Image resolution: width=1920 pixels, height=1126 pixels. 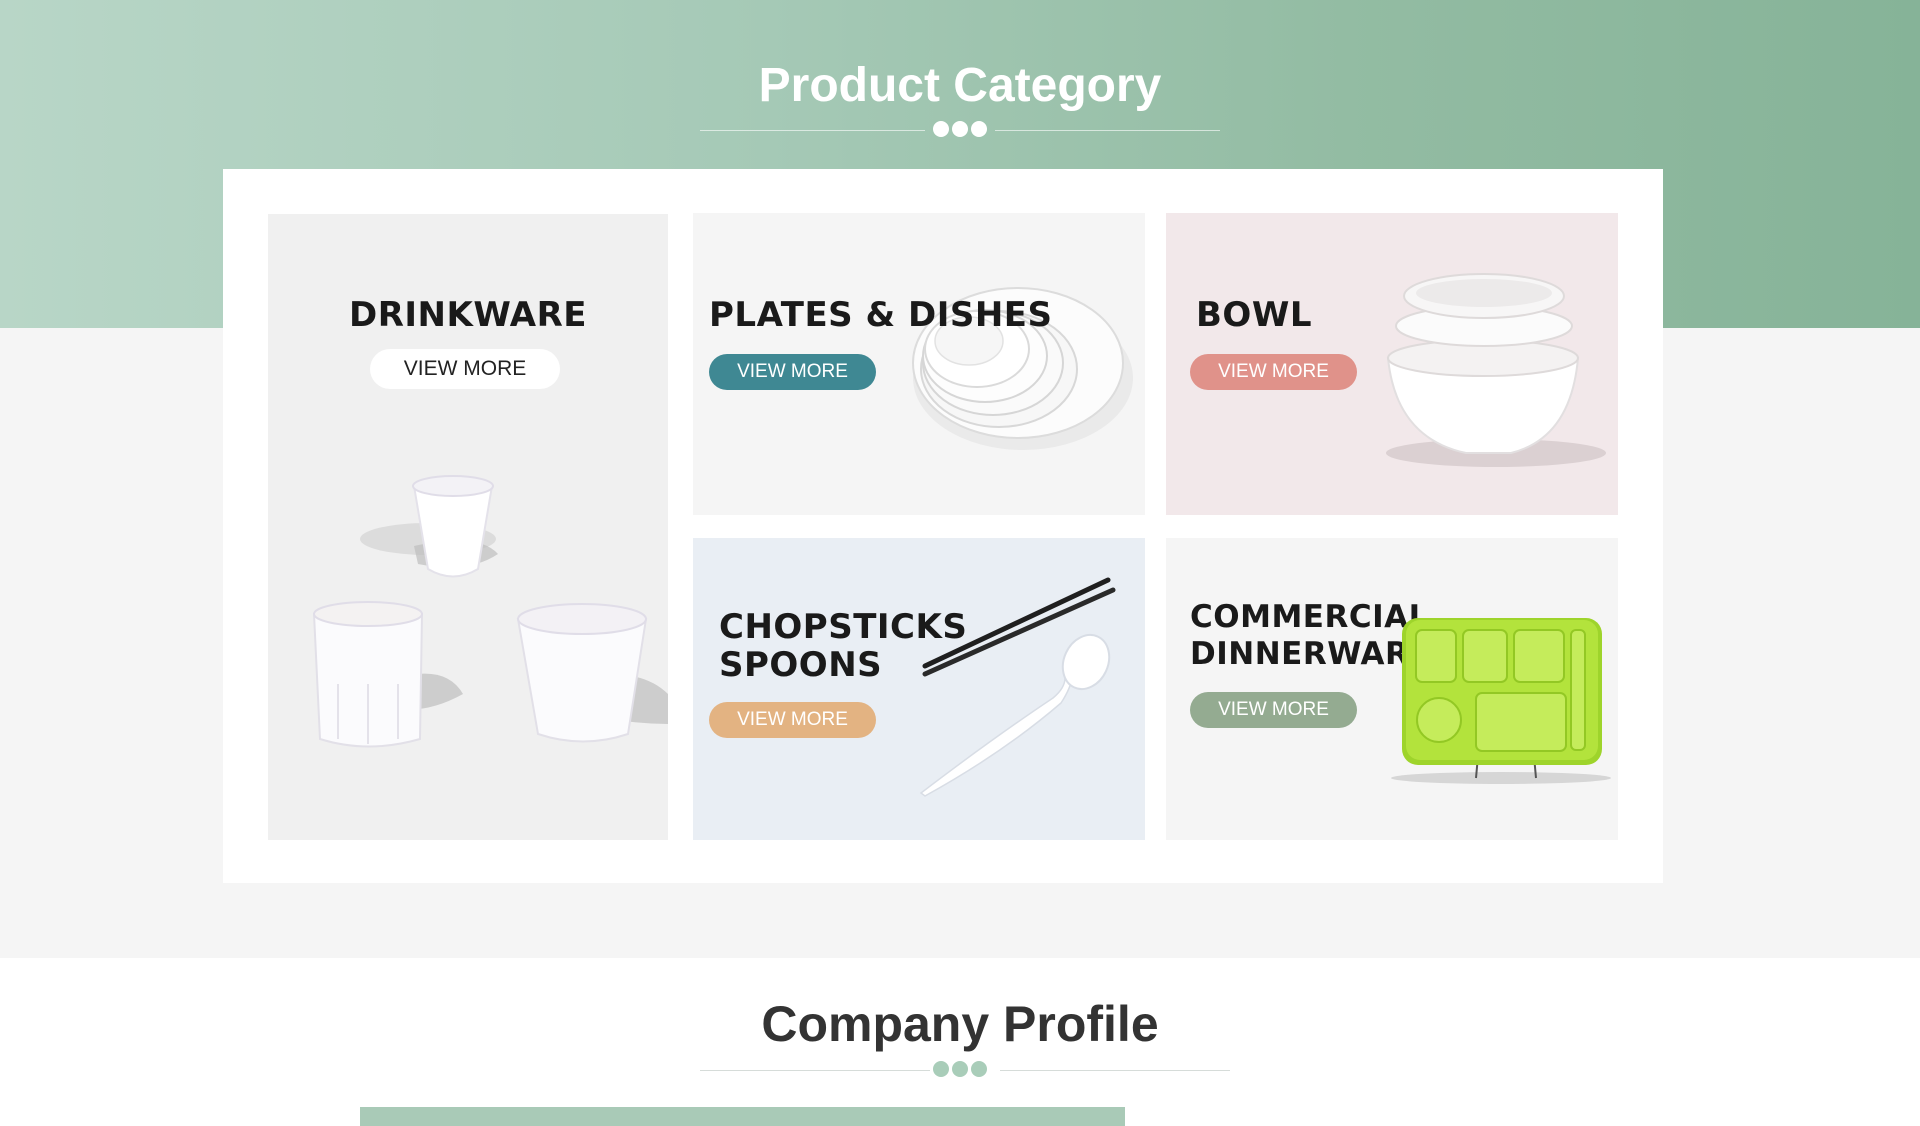 I want to click on product-category-title: Product Category, so click(x=960, y=85).